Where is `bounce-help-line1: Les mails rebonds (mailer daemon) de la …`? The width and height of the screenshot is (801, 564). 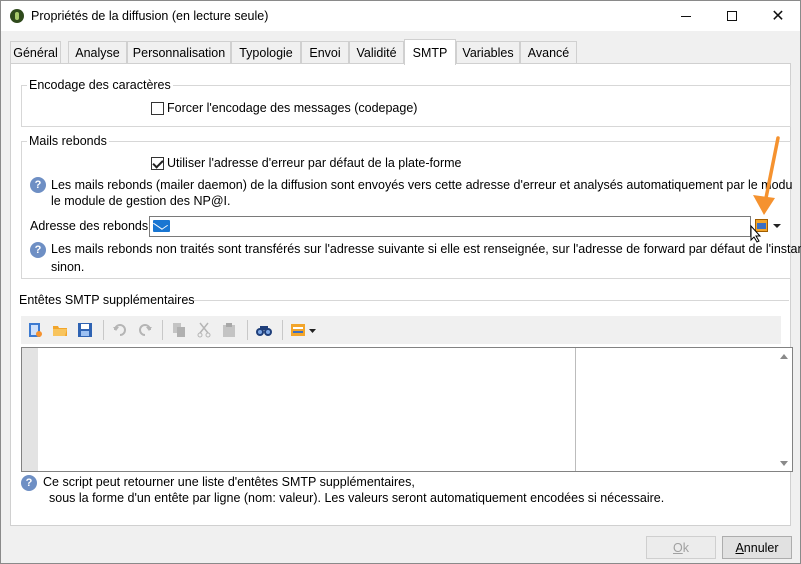 bounce-help-line1: Les mails rebonds (mailer daemon) de la … is located at coordinates (422, 185).